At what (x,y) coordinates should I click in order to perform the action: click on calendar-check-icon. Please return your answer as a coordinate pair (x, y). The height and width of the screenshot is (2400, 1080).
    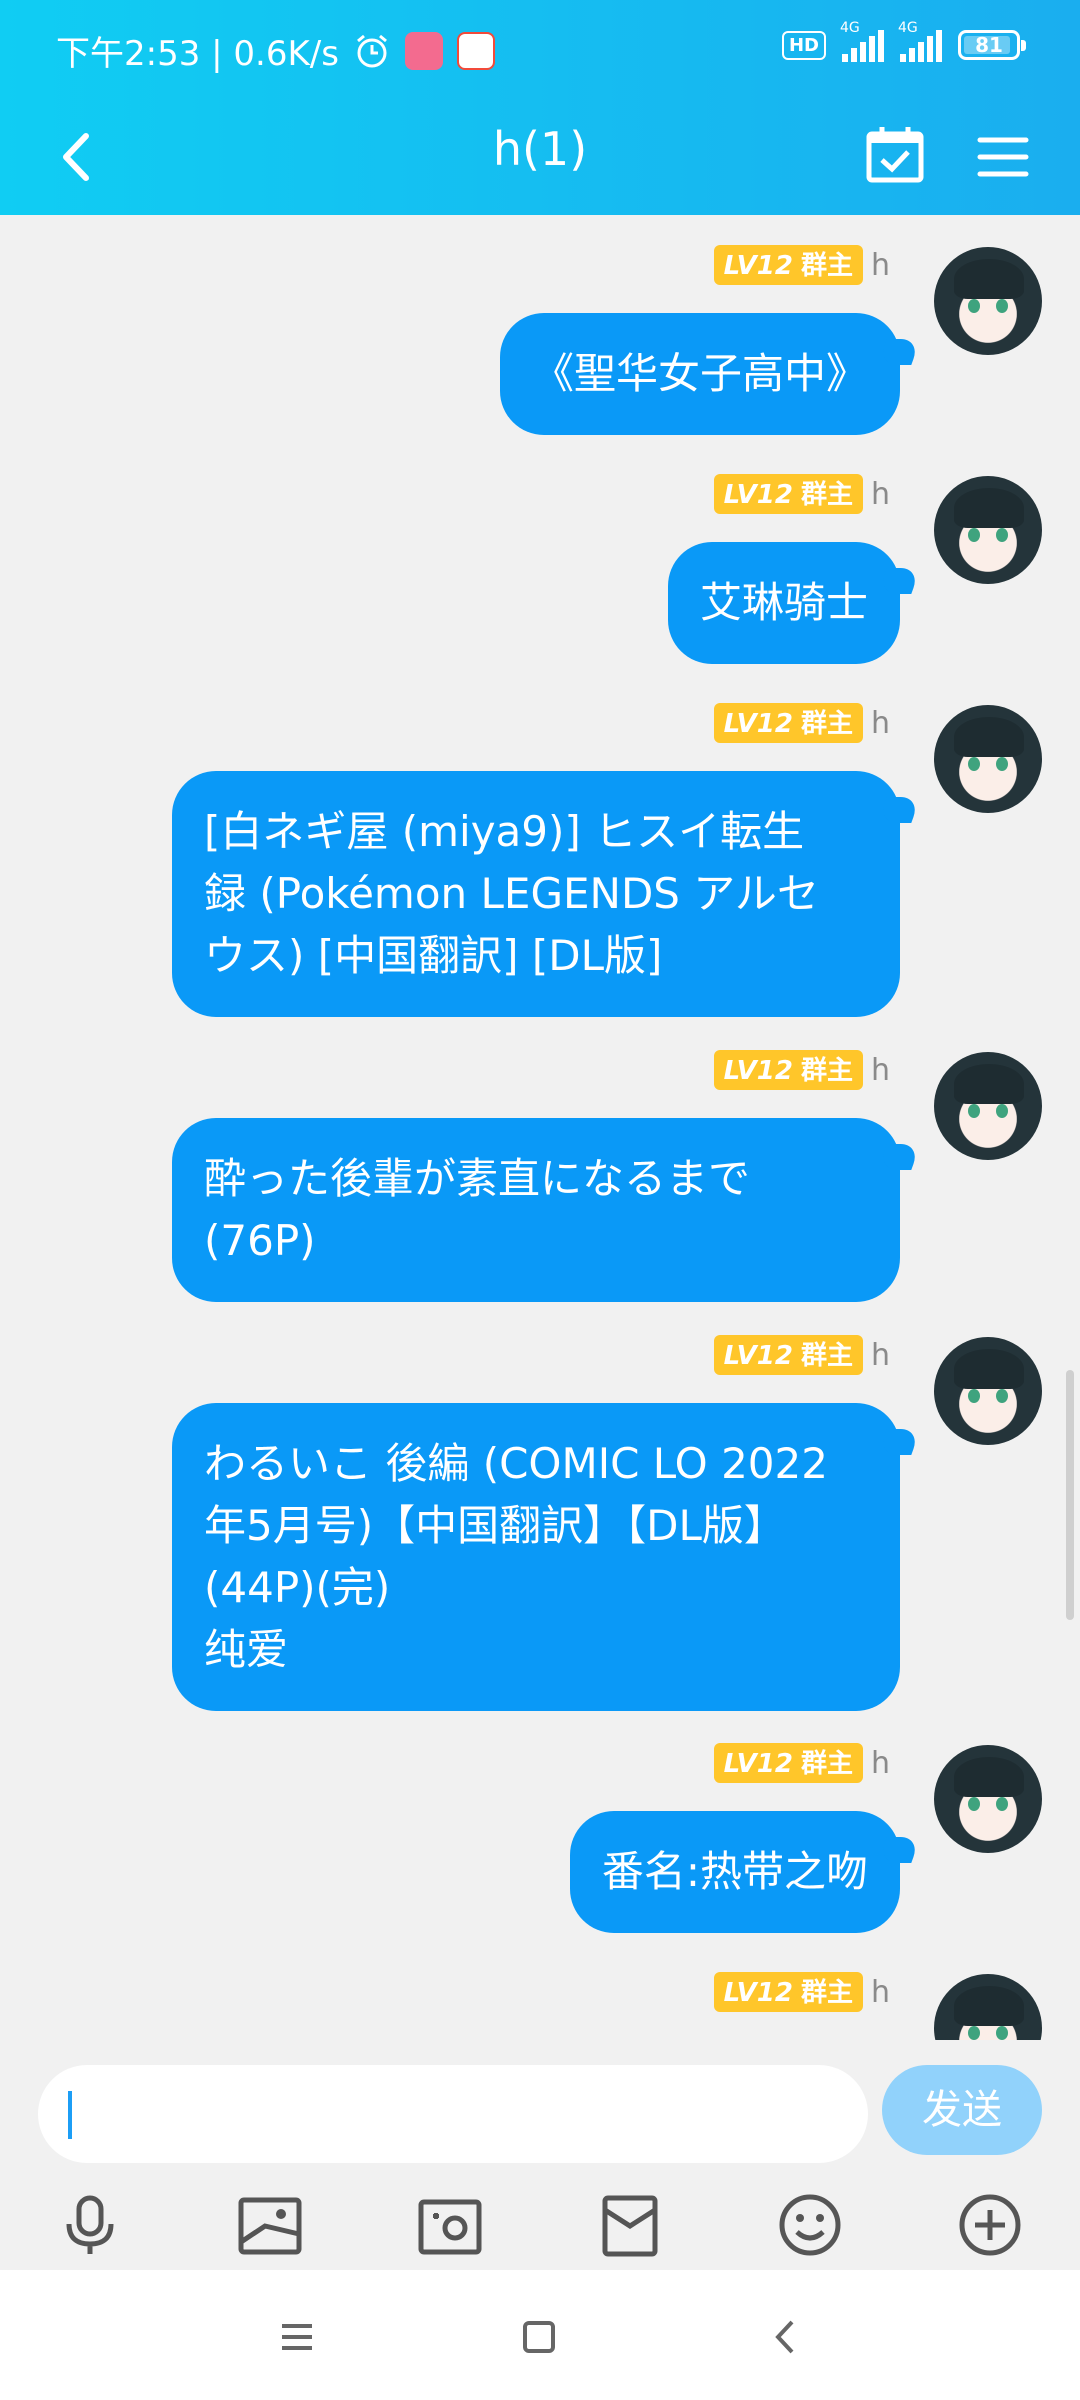
    Looking at the image, I should click on (895, 155).